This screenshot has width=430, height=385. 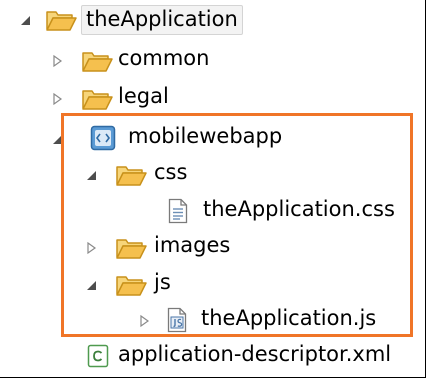 What do you see at coordinates (162, 20) in the screenshot?
I see `tree-item-label: theApplication` at bounding box center [162, 20].